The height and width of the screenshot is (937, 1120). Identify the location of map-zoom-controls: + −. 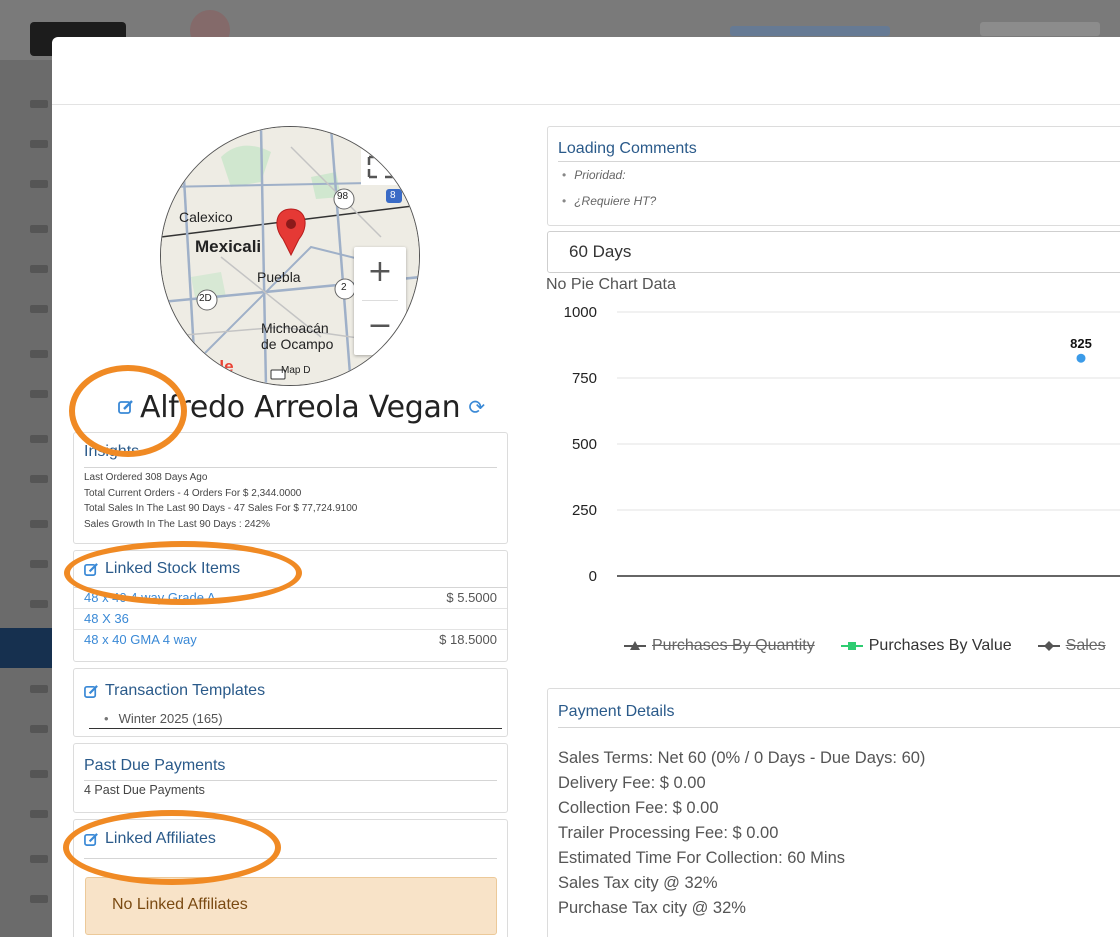
(380, 301).